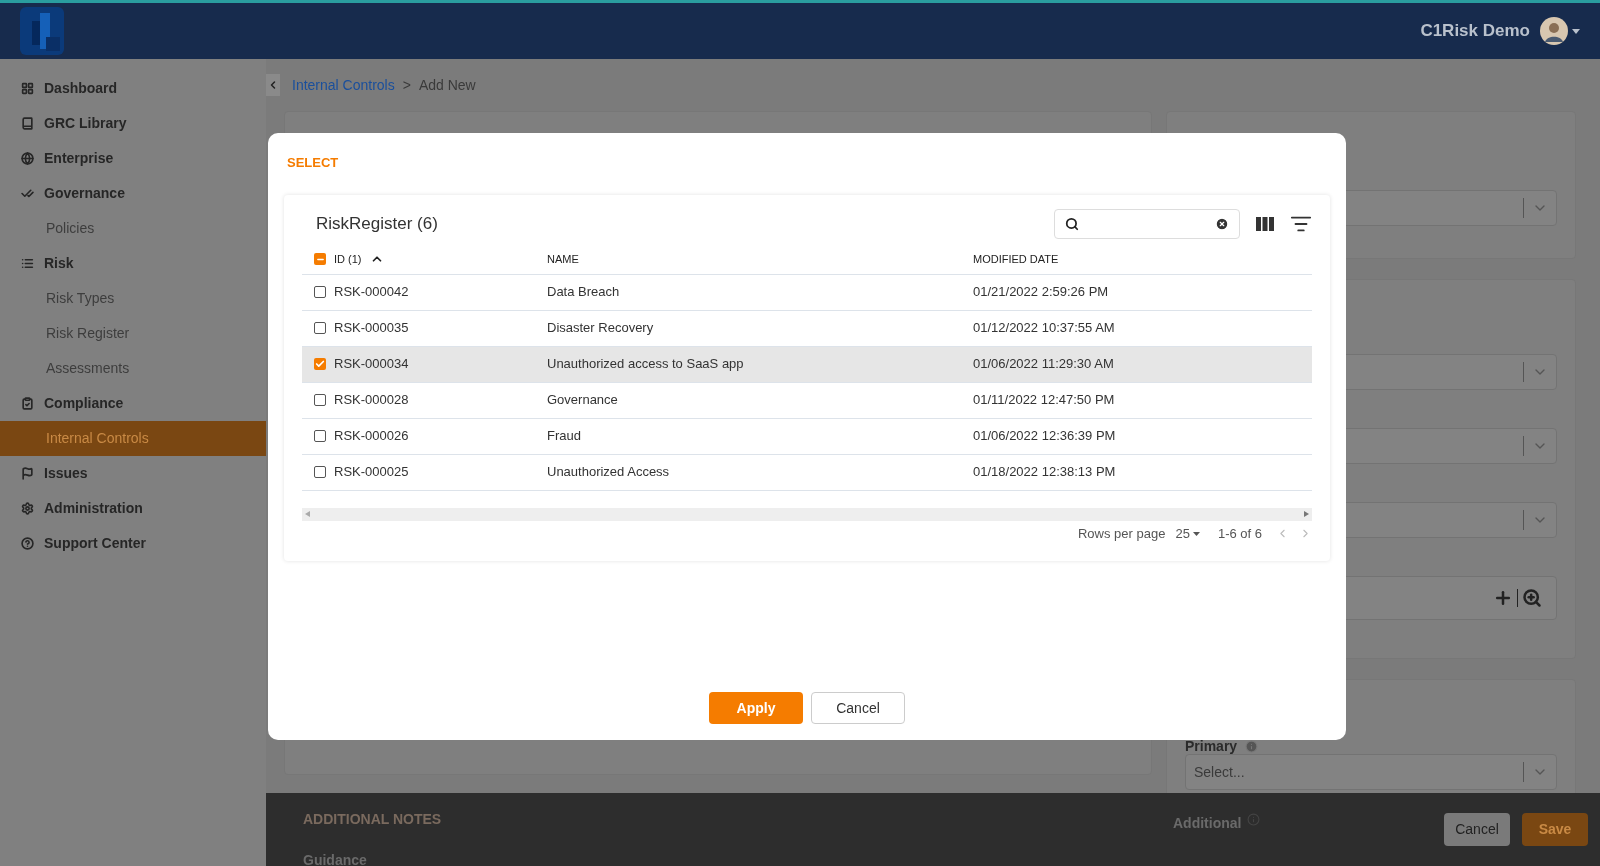 The height and width of the screenshot is (866, 1600). I want to click on table-row: RSK-000042 Data Breach 01/21/2022 2:59:26 PM, so click(807, 292).